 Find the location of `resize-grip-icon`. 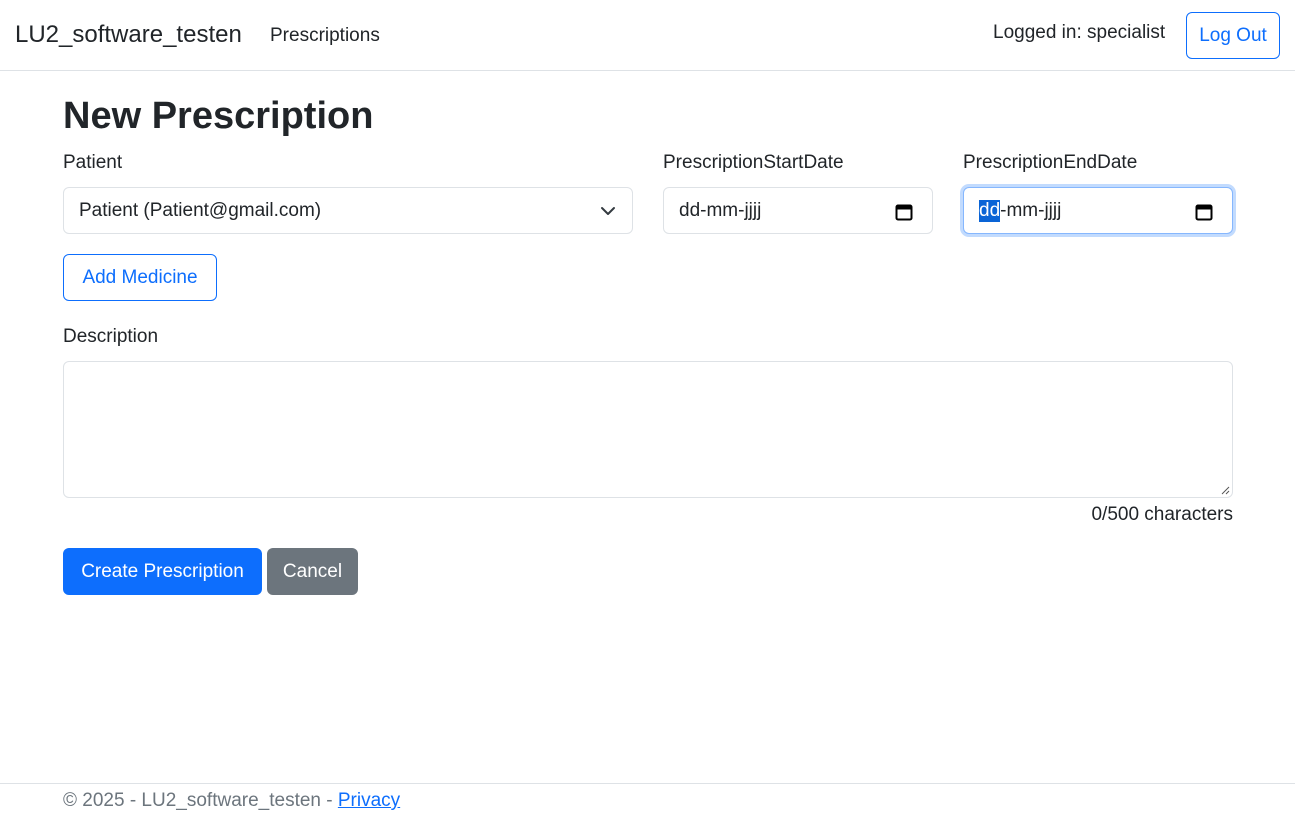

resize-grip-icon is located at coordinates (1225, 490).